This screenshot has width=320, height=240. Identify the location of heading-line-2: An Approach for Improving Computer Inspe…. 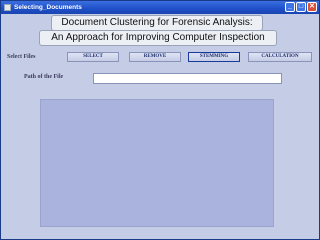
(158, 38).